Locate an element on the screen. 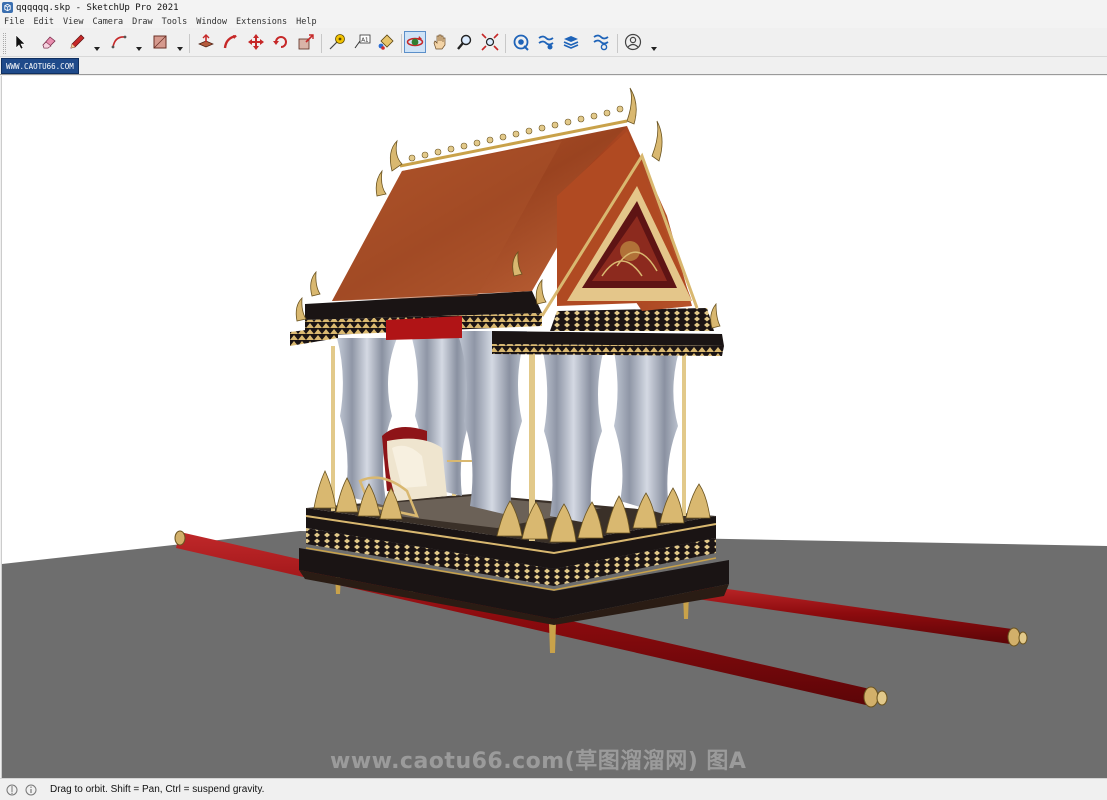 The height and width of the screenshot is (800, 1107). extension-warehouse-button is located at coordinates (546, 42).